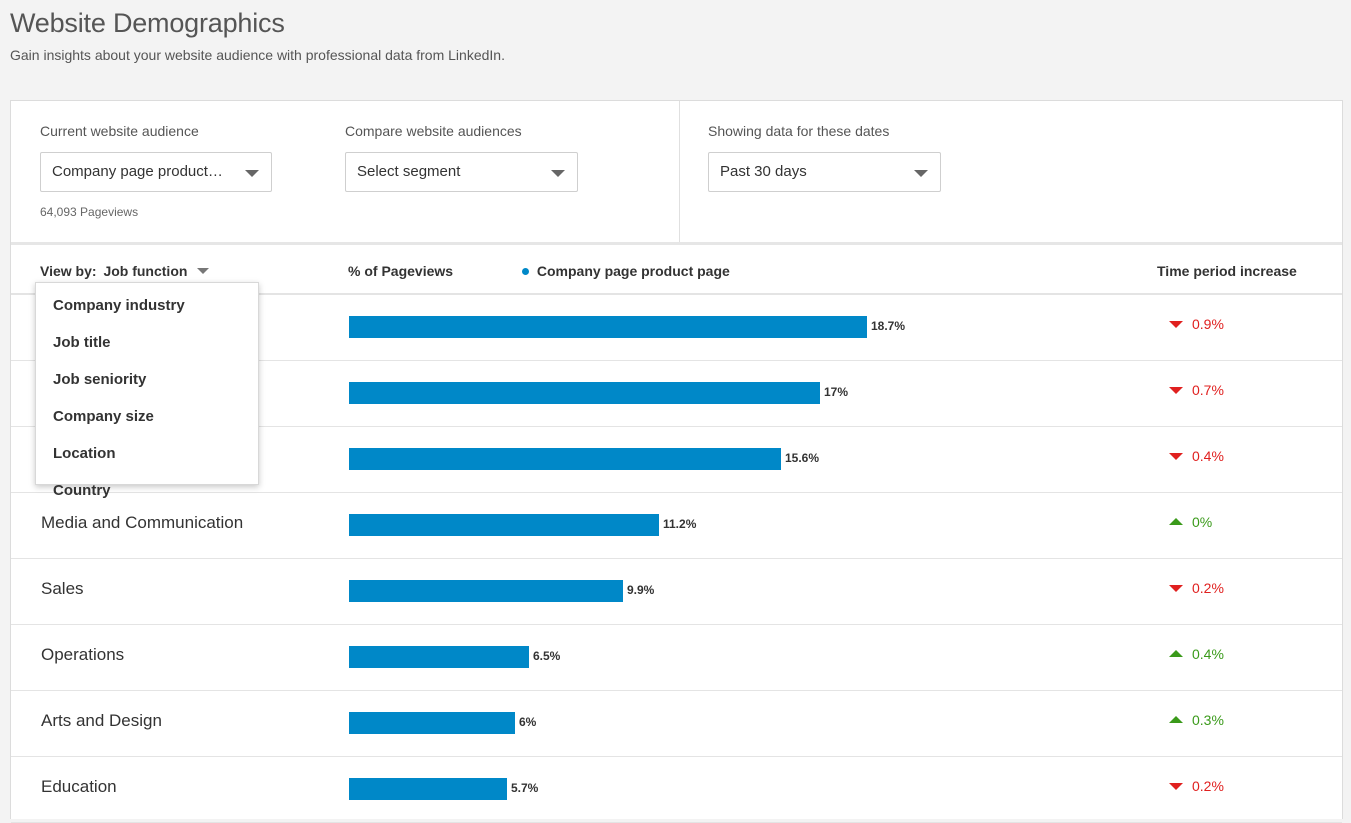  I want to click on compare-segment-select: Select segment, so click(461, 172).